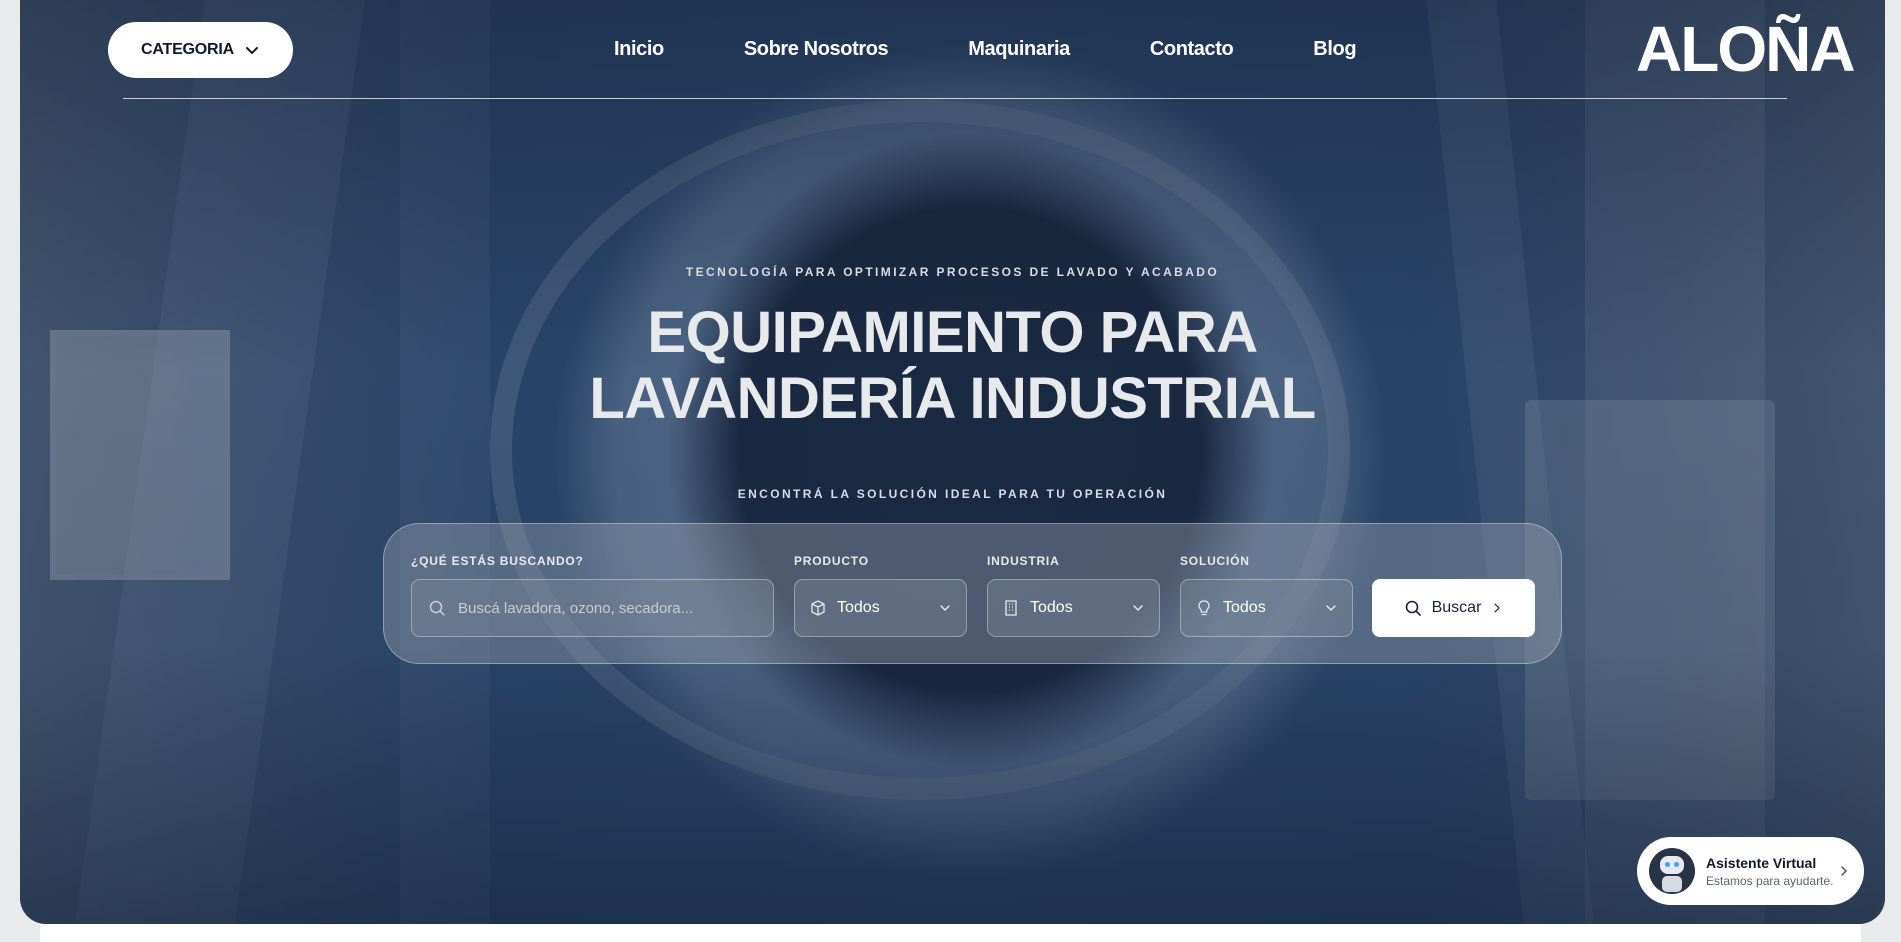 The height and width of the screenshot is (942, 1901). I want to click on nav-link-inicio: Inicio, so click(639, 49).